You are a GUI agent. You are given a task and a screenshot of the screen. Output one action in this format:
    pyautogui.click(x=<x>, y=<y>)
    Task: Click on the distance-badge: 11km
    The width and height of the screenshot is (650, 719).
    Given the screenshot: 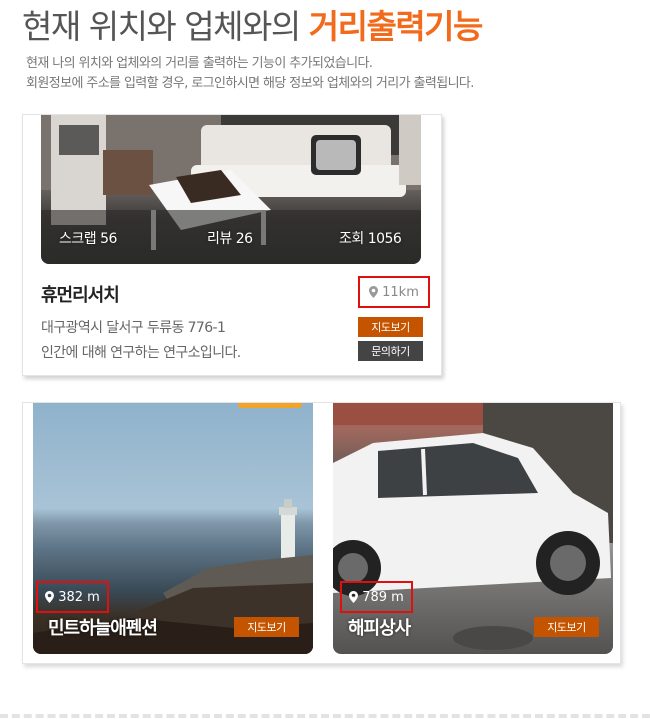 What is the action you would take?
    pyautogui.click(x=394, y=292)
    